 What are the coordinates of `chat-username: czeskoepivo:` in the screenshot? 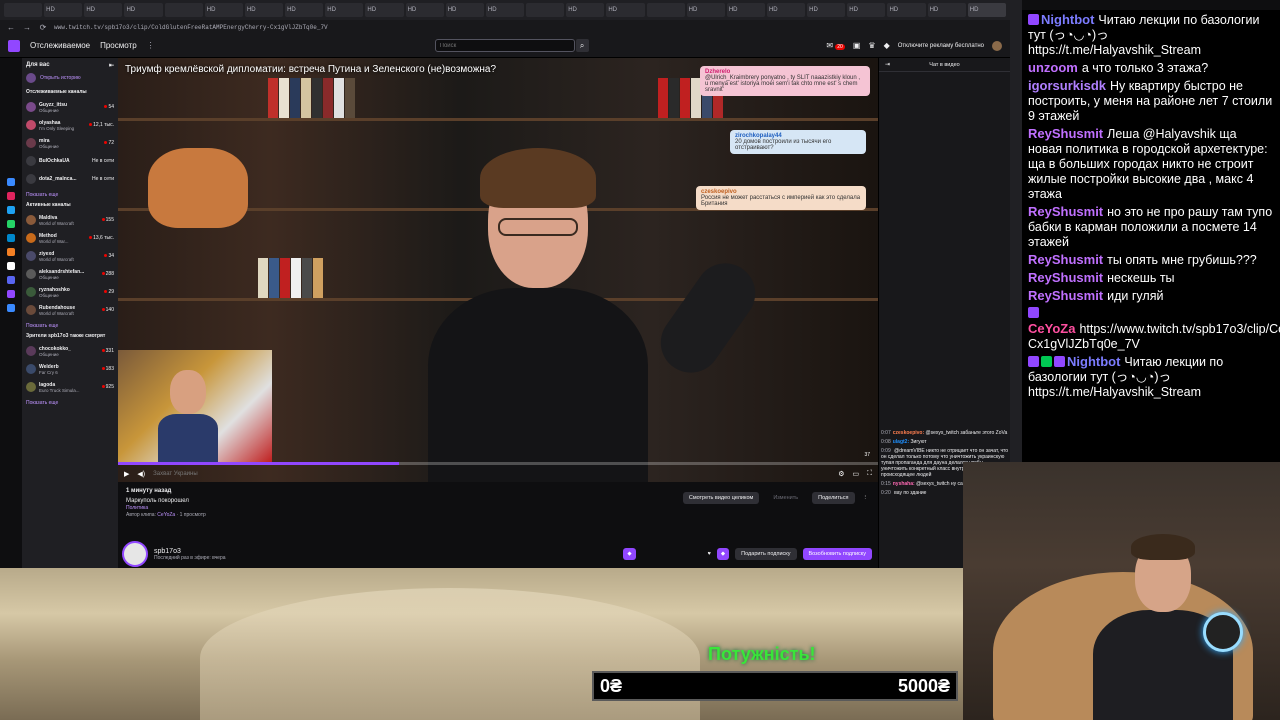 It's located at (908, 433).